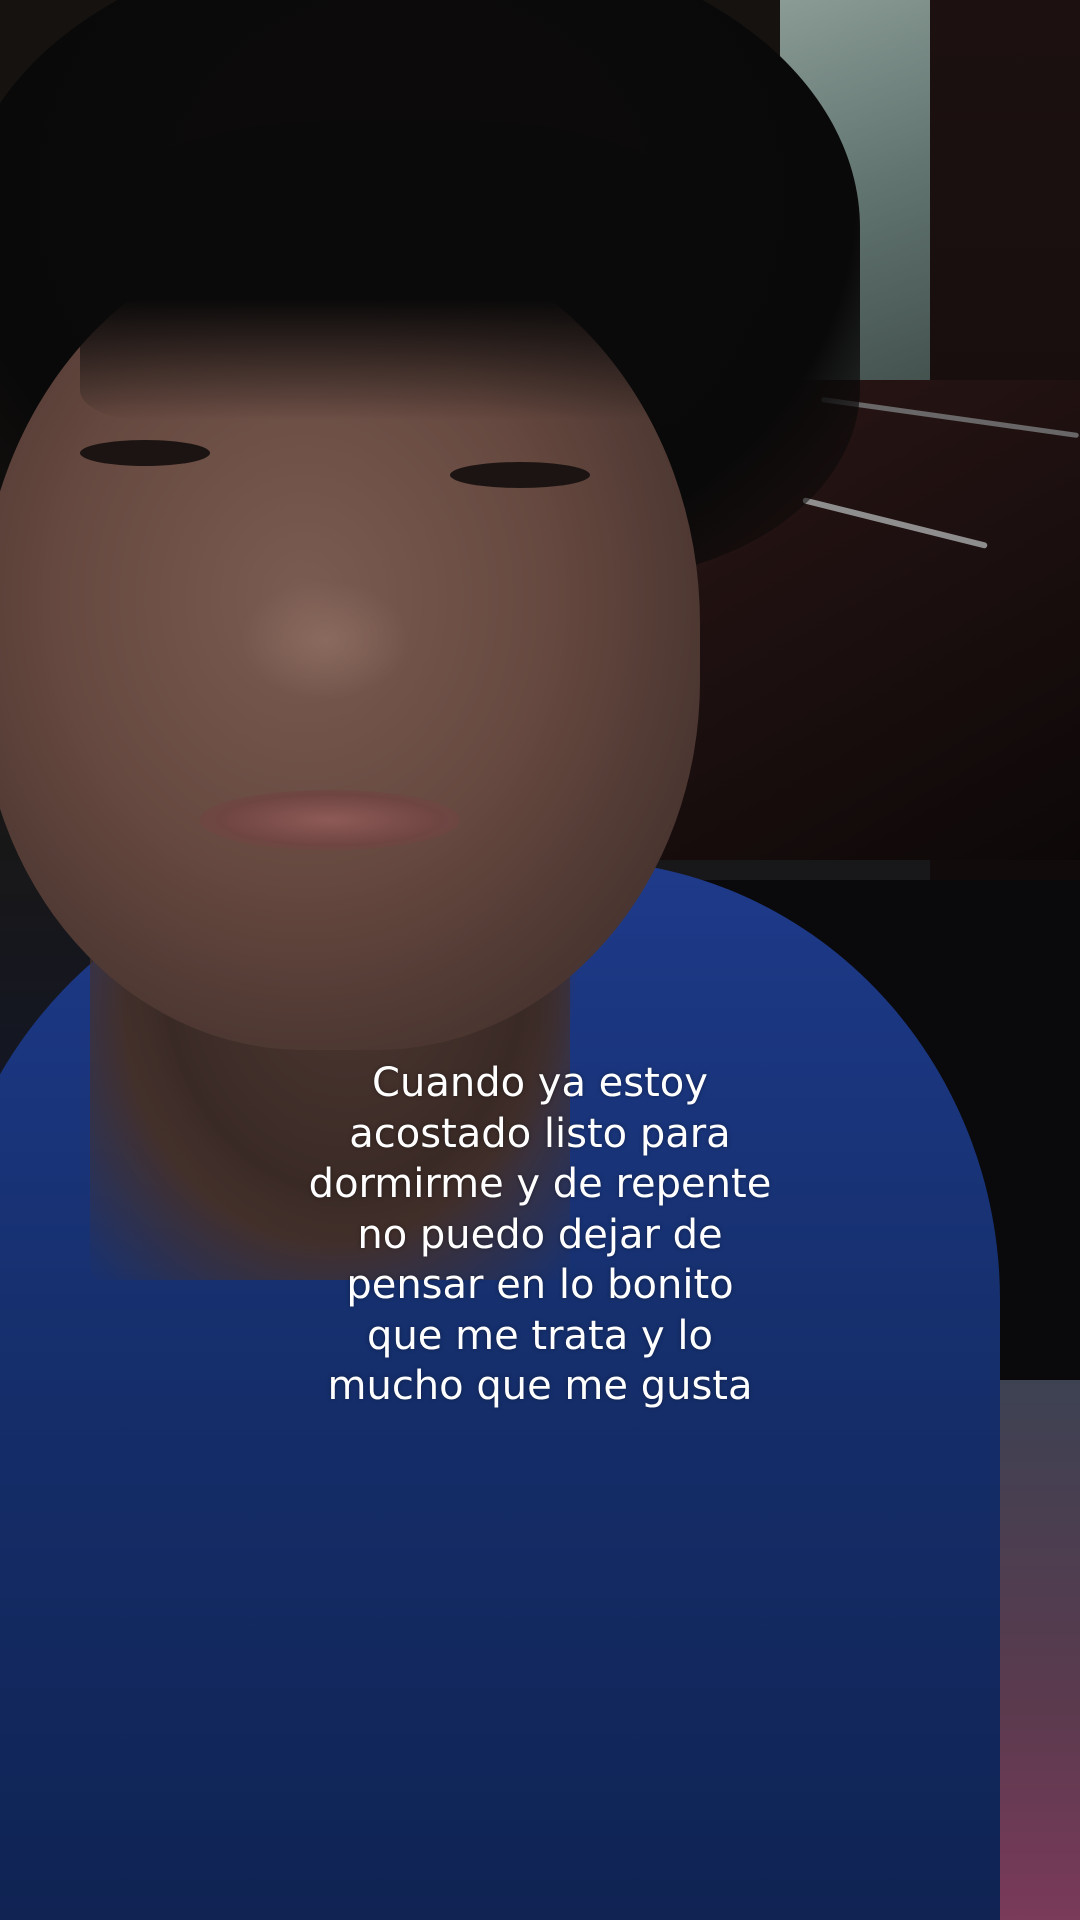 This screenshot has height=1920, width=1080. I want to click on person-mouth, so click(330, 820).